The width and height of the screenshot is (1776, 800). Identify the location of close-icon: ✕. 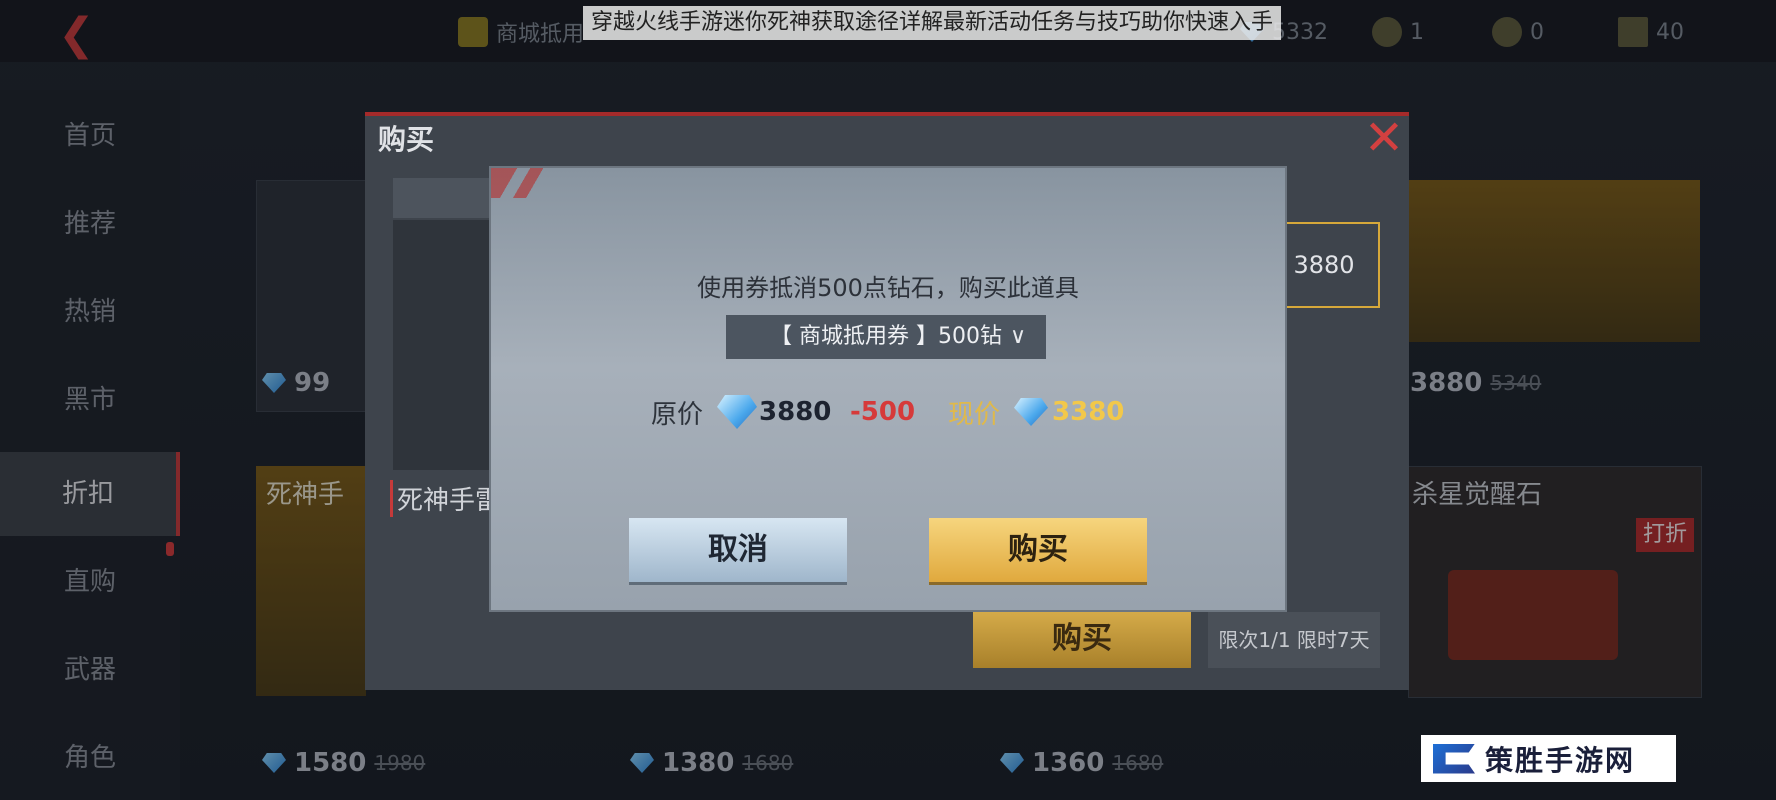
(1384, 138).